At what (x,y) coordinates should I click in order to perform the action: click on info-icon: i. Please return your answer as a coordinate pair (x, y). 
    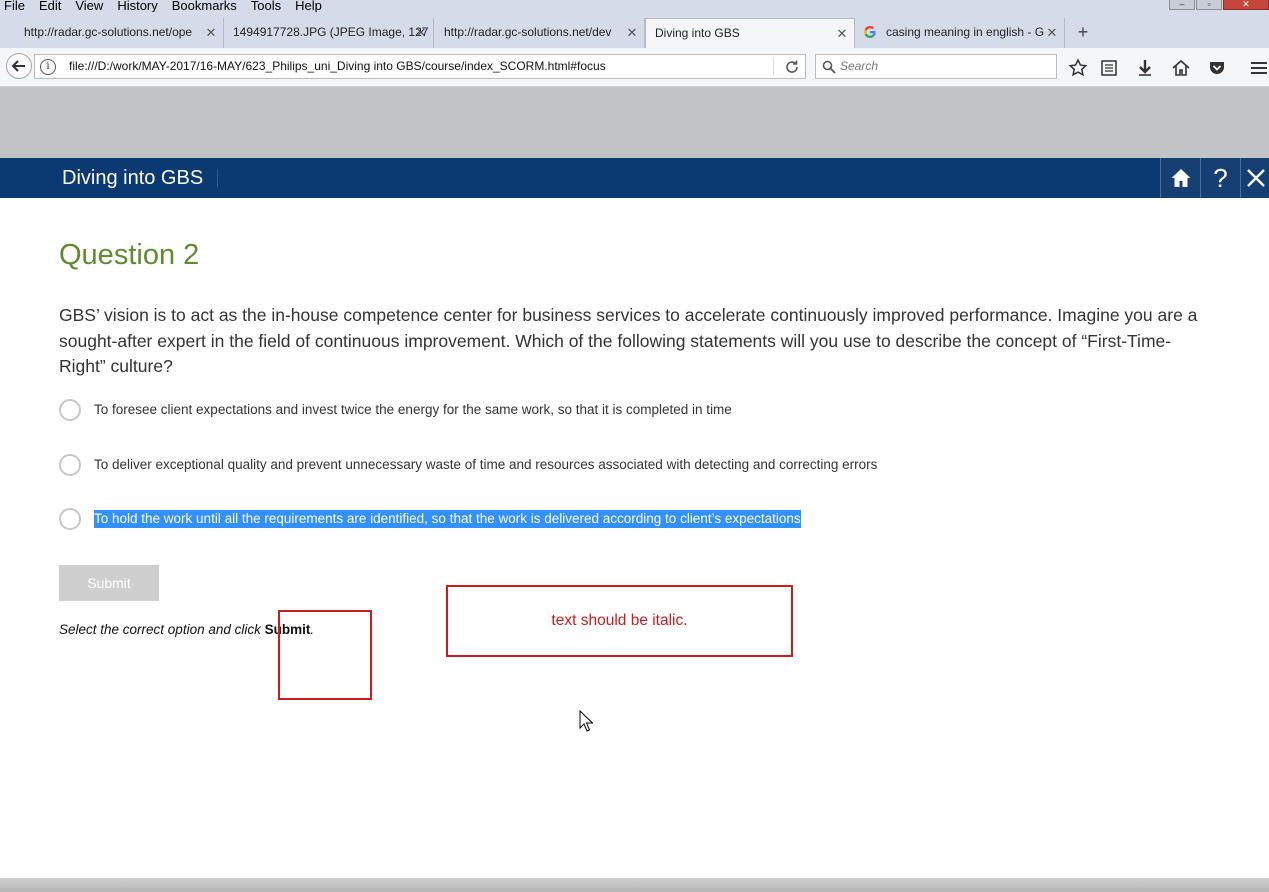
    Looking at the image, I should click on (48, 67).